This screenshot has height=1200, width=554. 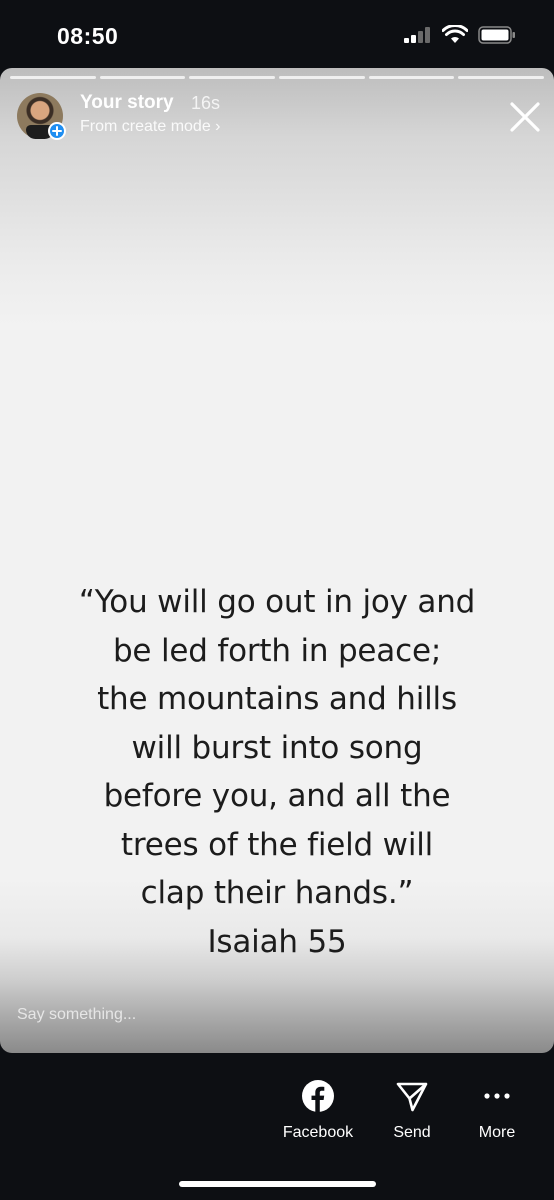 I want to click on send-icon, so click(x=412, y=1097).